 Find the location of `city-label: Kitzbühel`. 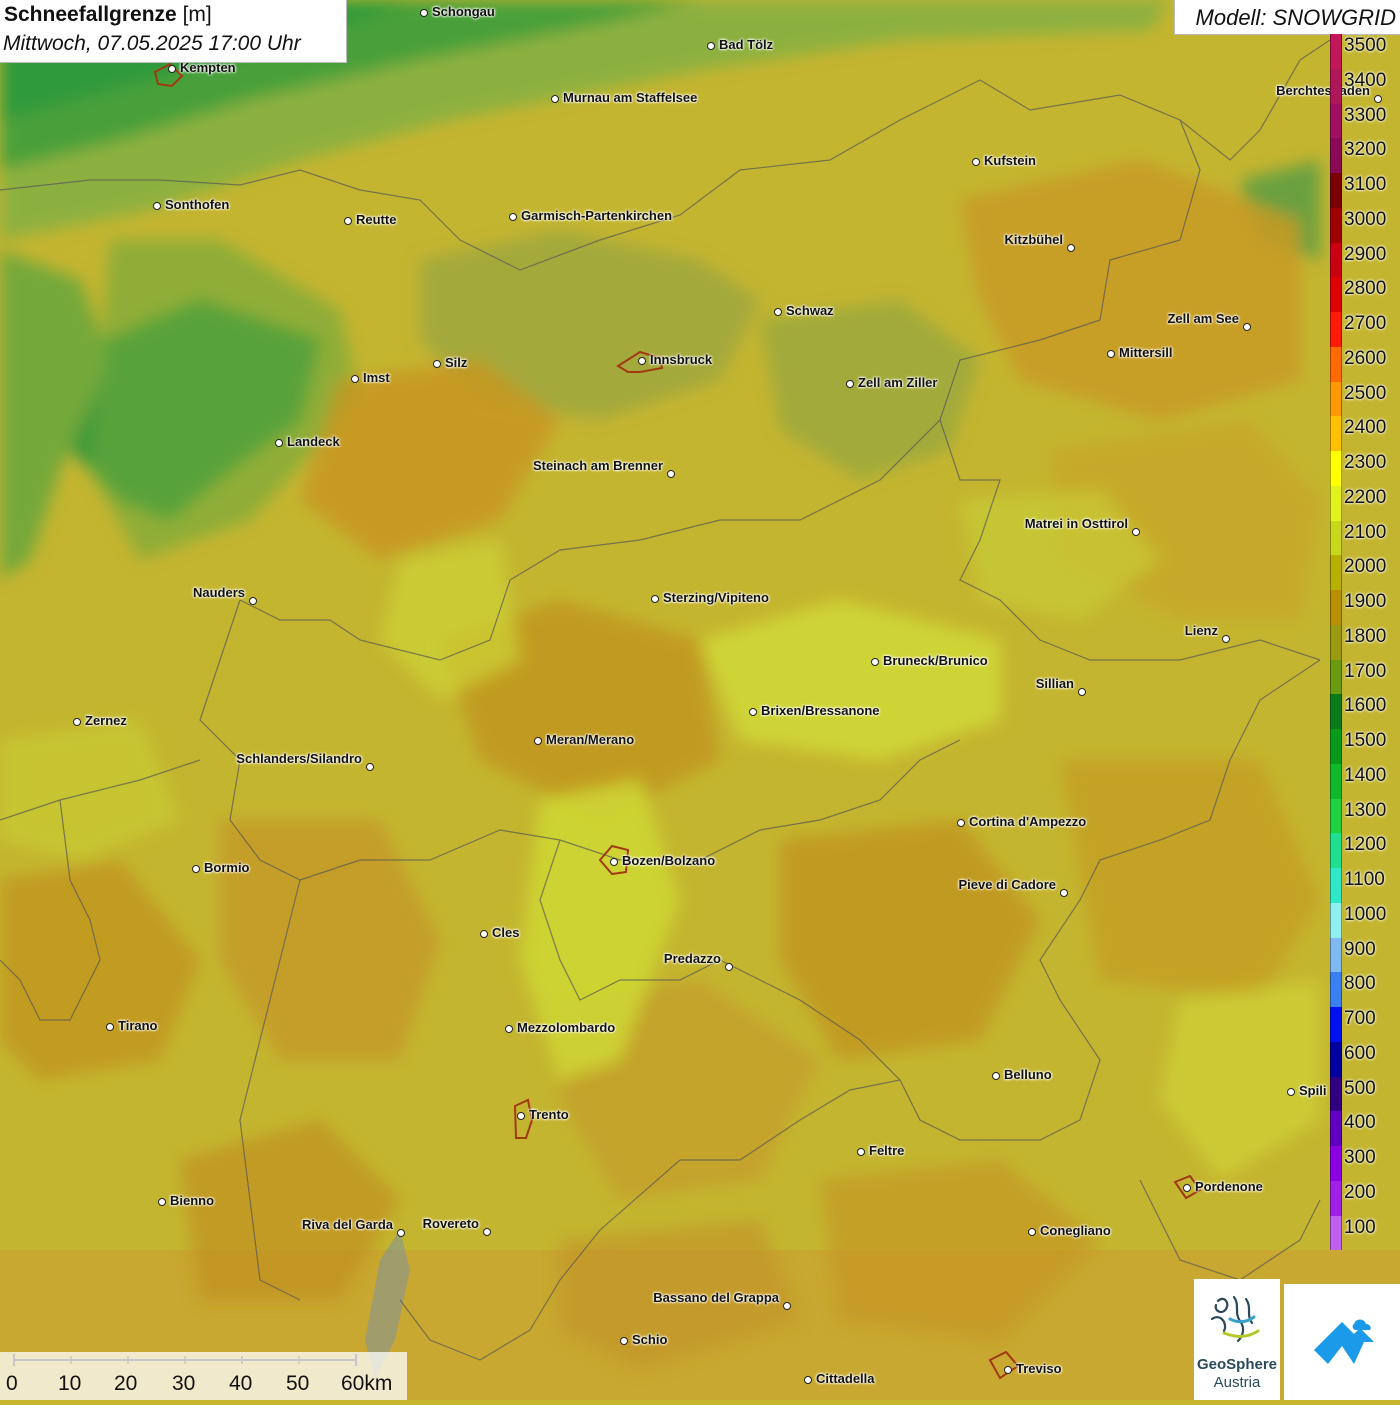

city-label: Kitzbühel is located at coordinates (1034, 239).